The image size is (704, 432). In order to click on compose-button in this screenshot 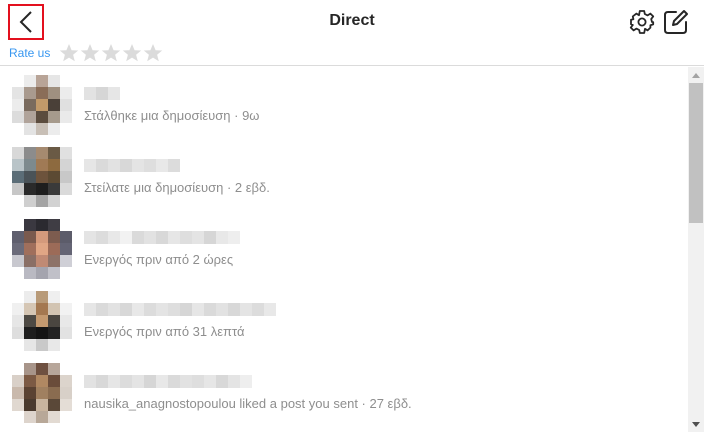, I will do `click(676, 22)`.